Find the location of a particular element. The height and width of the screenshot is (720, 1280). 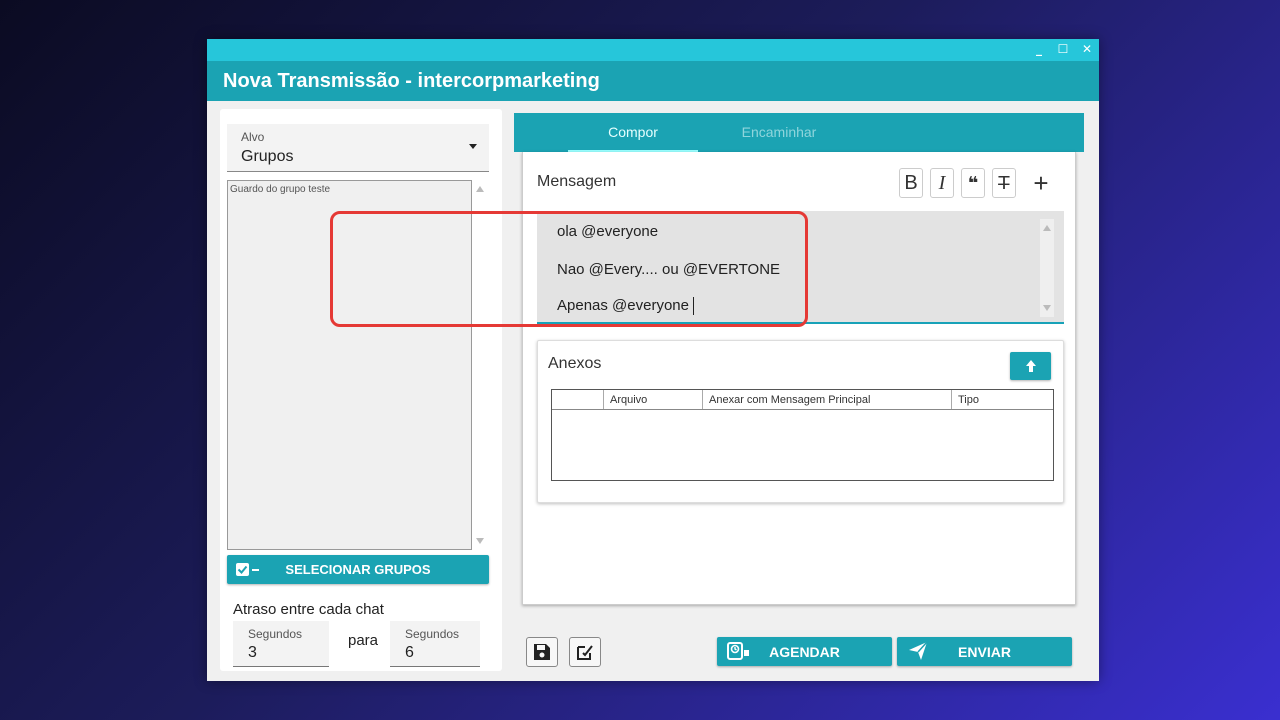

column-anexar: Anexar com Mensagem Principal is located at coordinates (827, 399).